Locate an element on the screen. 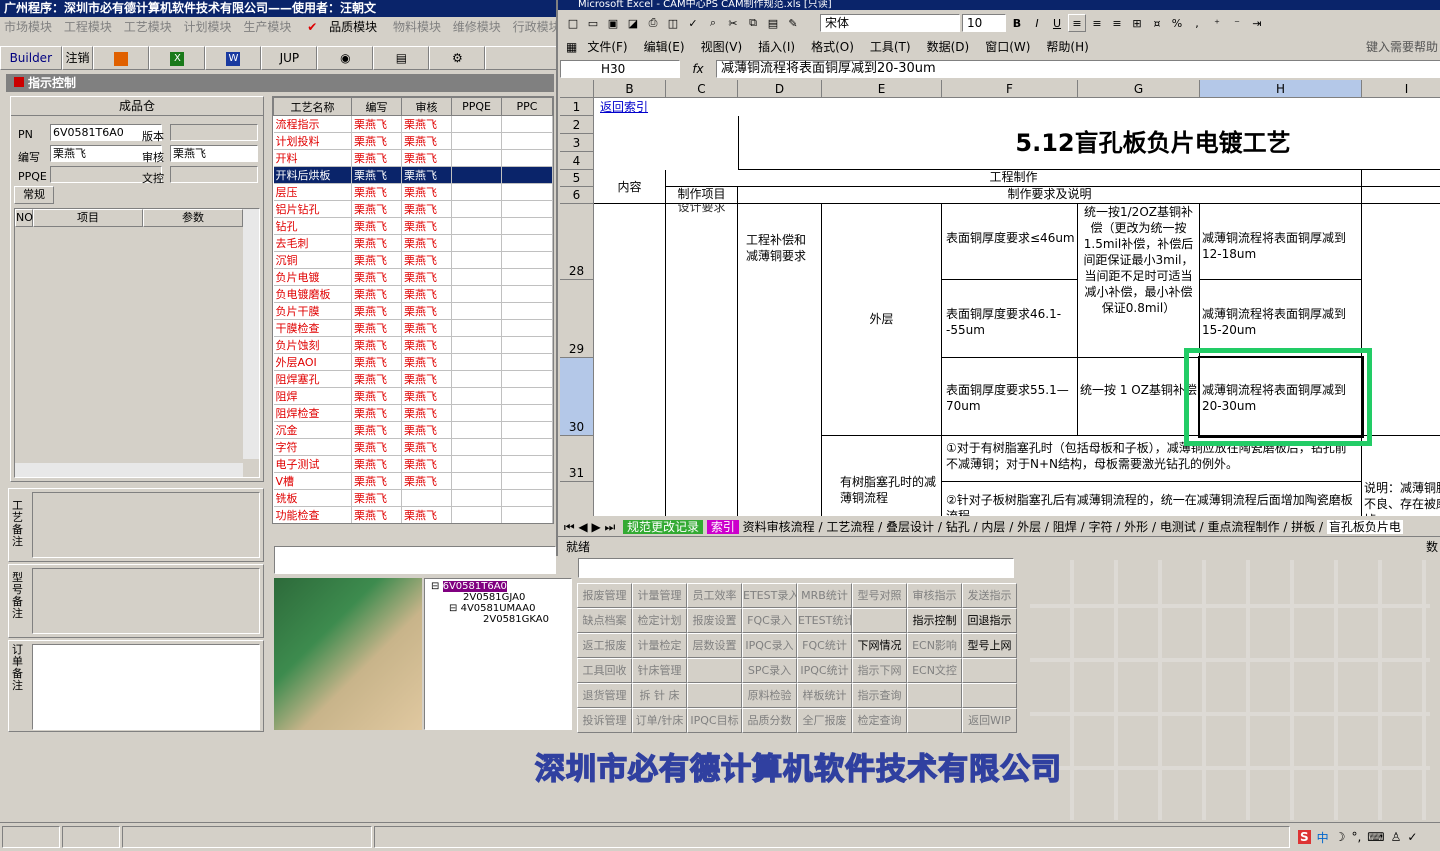 The height and width of the screenshot is (851, 1440). process-row: 铣板 栗燕飞 is located at coordinates (413, 498).